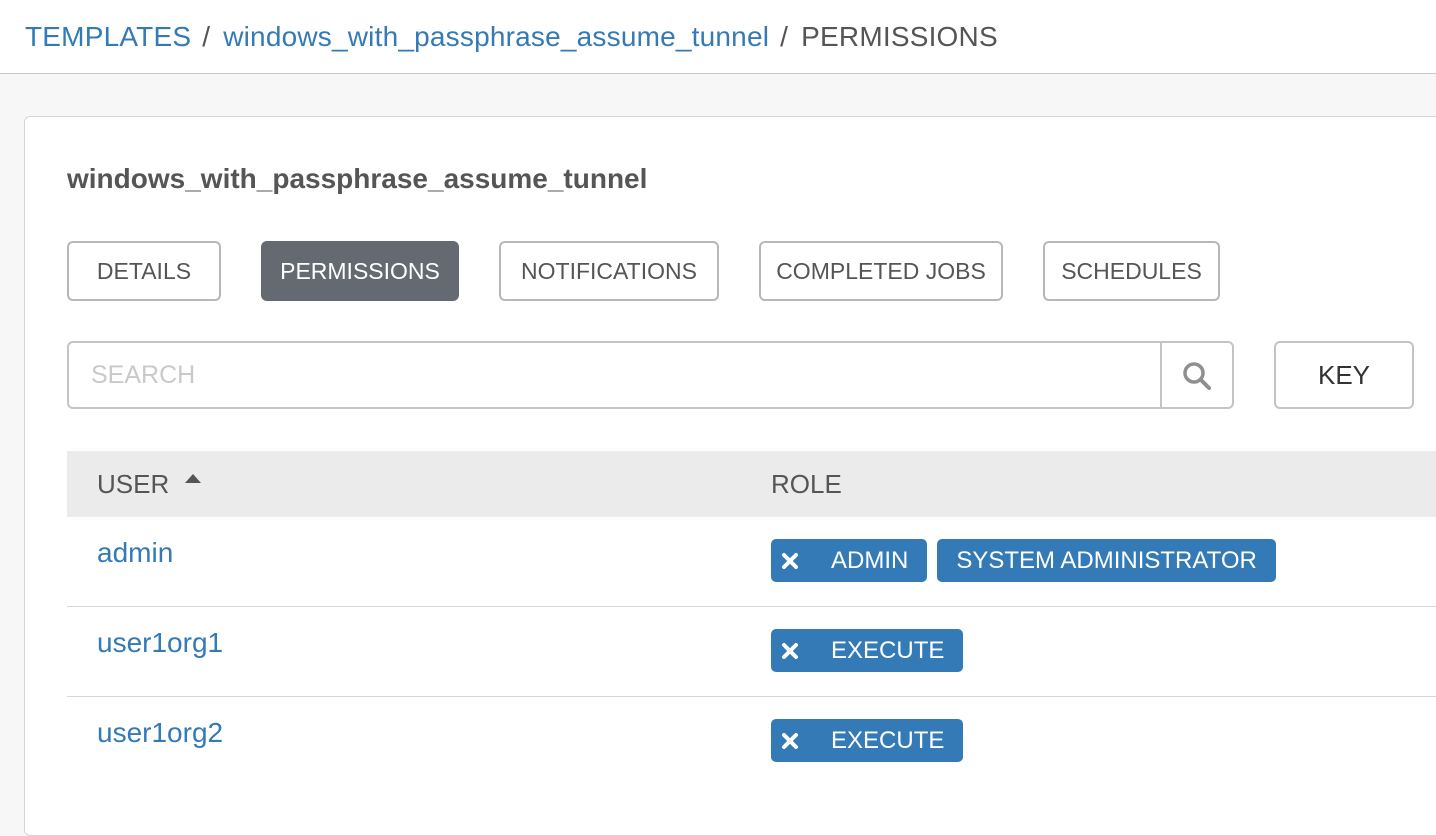 The width and height of the screenshot is (1436, 836). What do you see at coordinates (360, 271) in the screenshot?
I see `tab-permissions: PERMISSIONS` at bounding box center [360, 271].